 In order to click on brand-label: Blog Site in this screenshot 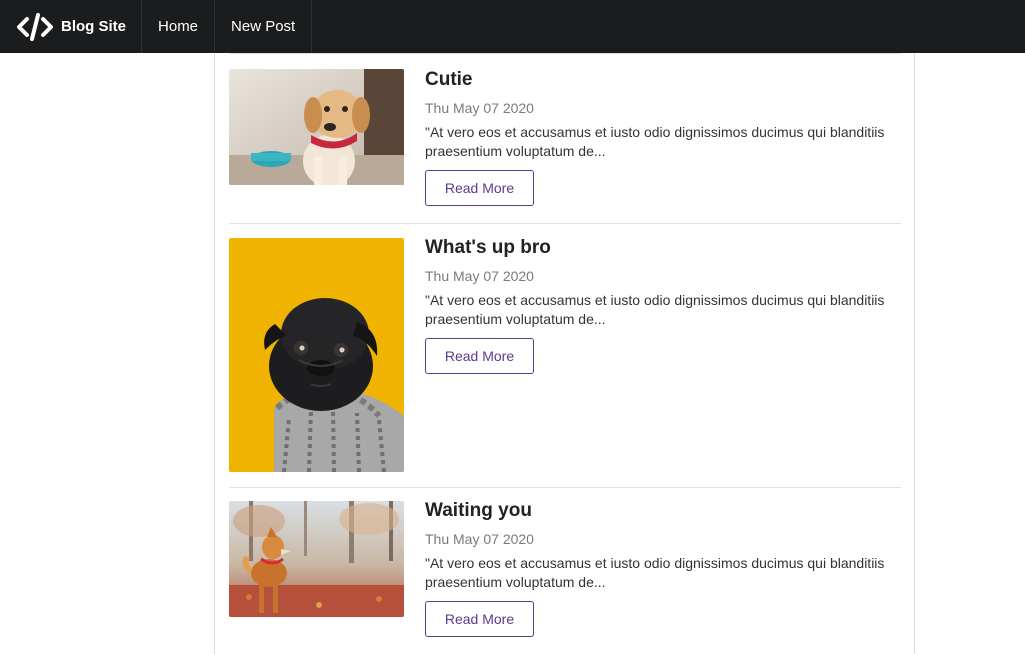, I will do `click(94, 26)`.